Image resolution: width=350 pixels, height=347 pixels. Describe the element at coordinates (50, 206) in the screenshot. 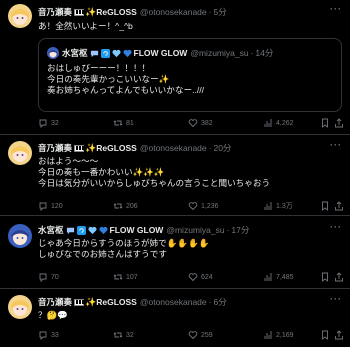

I see `reply-button: 120` at that location.